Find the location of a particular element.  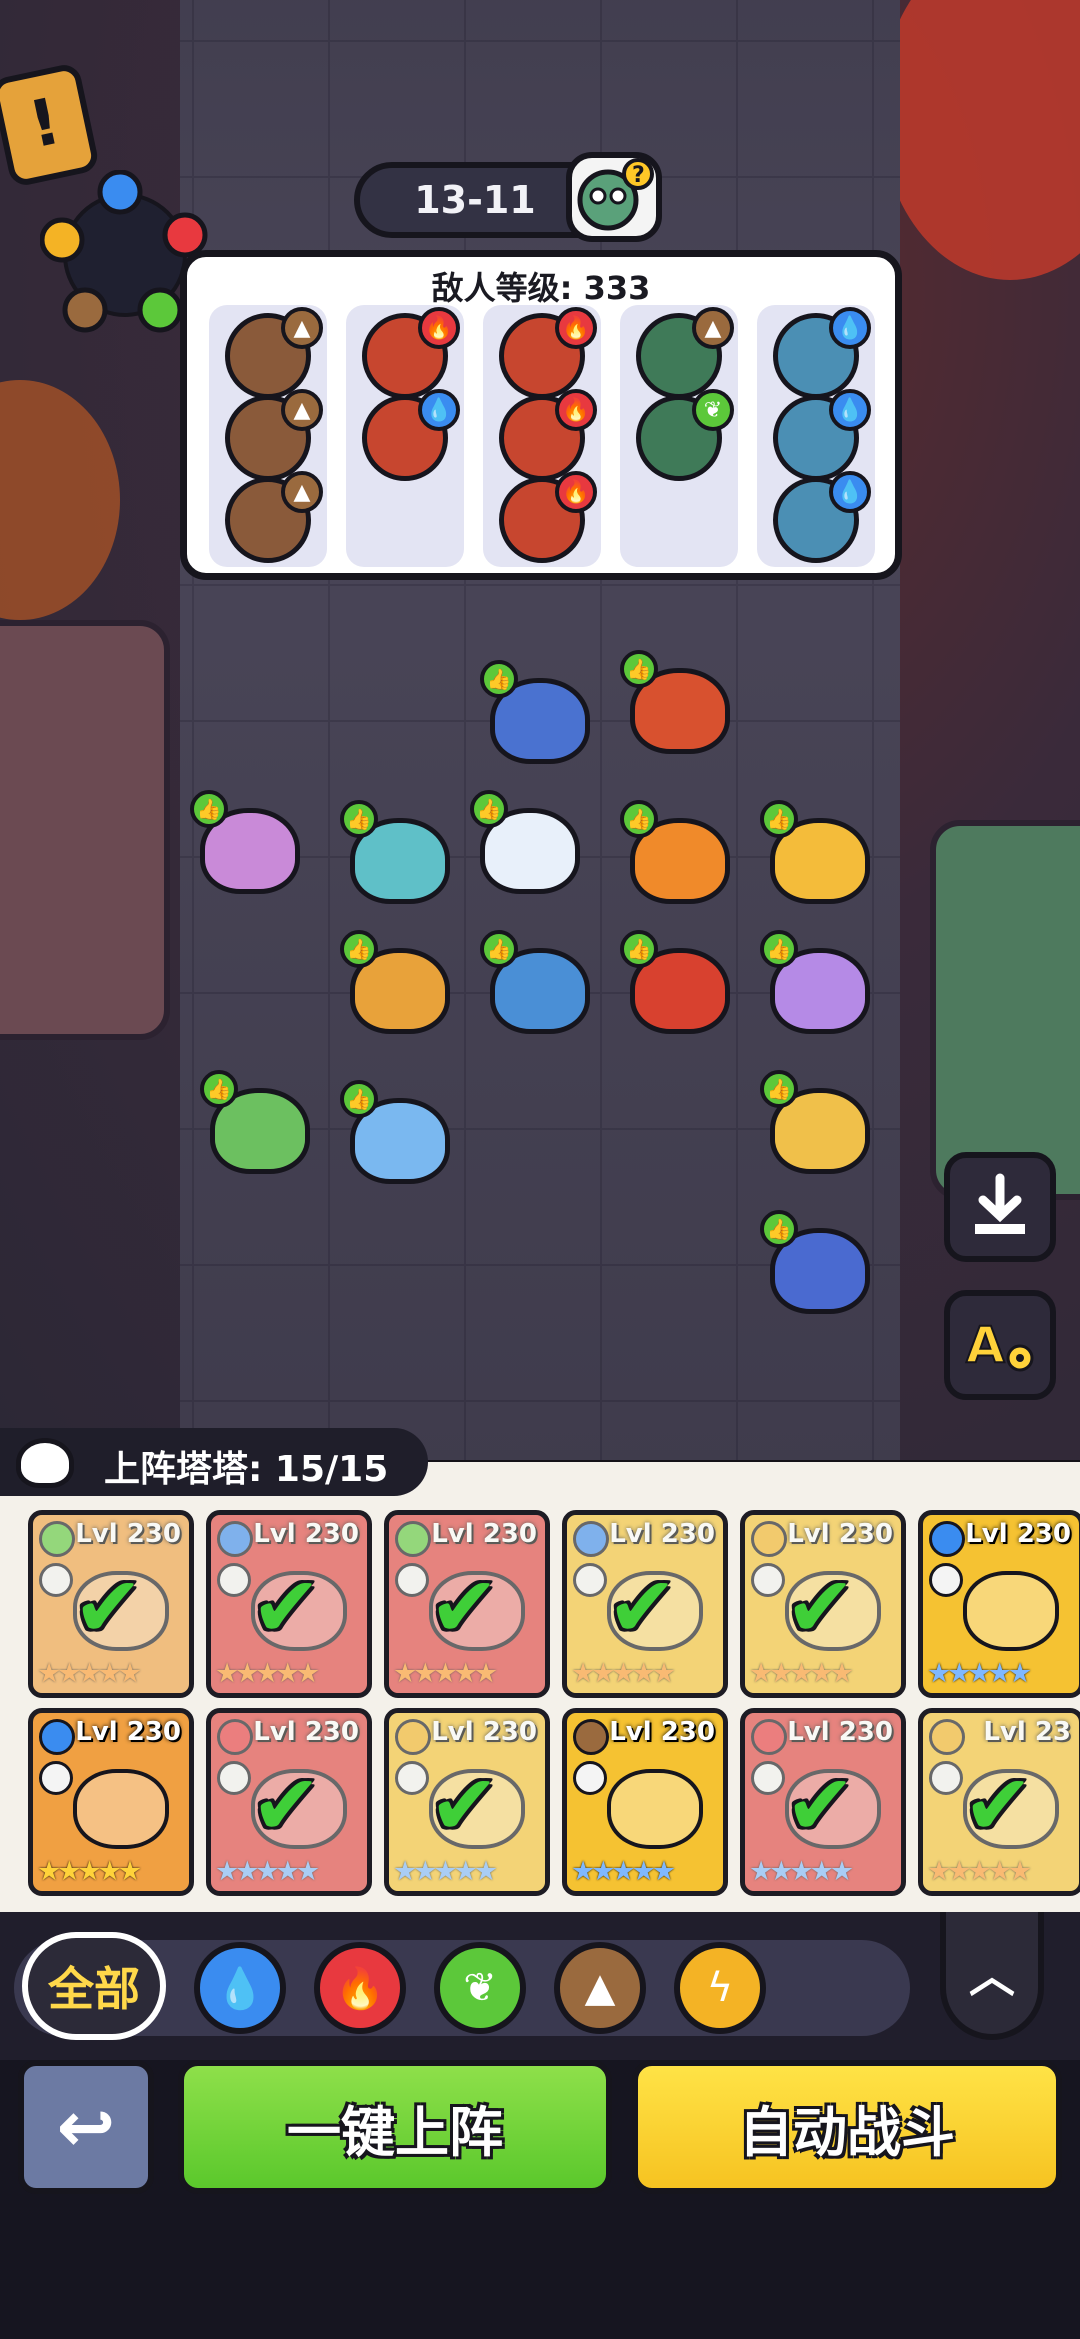

auto-gear-icon: A is located at coordinates (999, 1345).